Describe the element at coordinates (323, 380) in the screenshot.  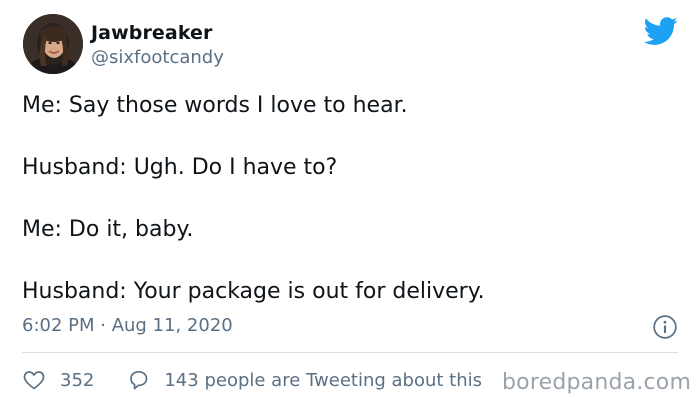
I see `tweeting-about-text: 143 people are Tweeting about this` at that location.